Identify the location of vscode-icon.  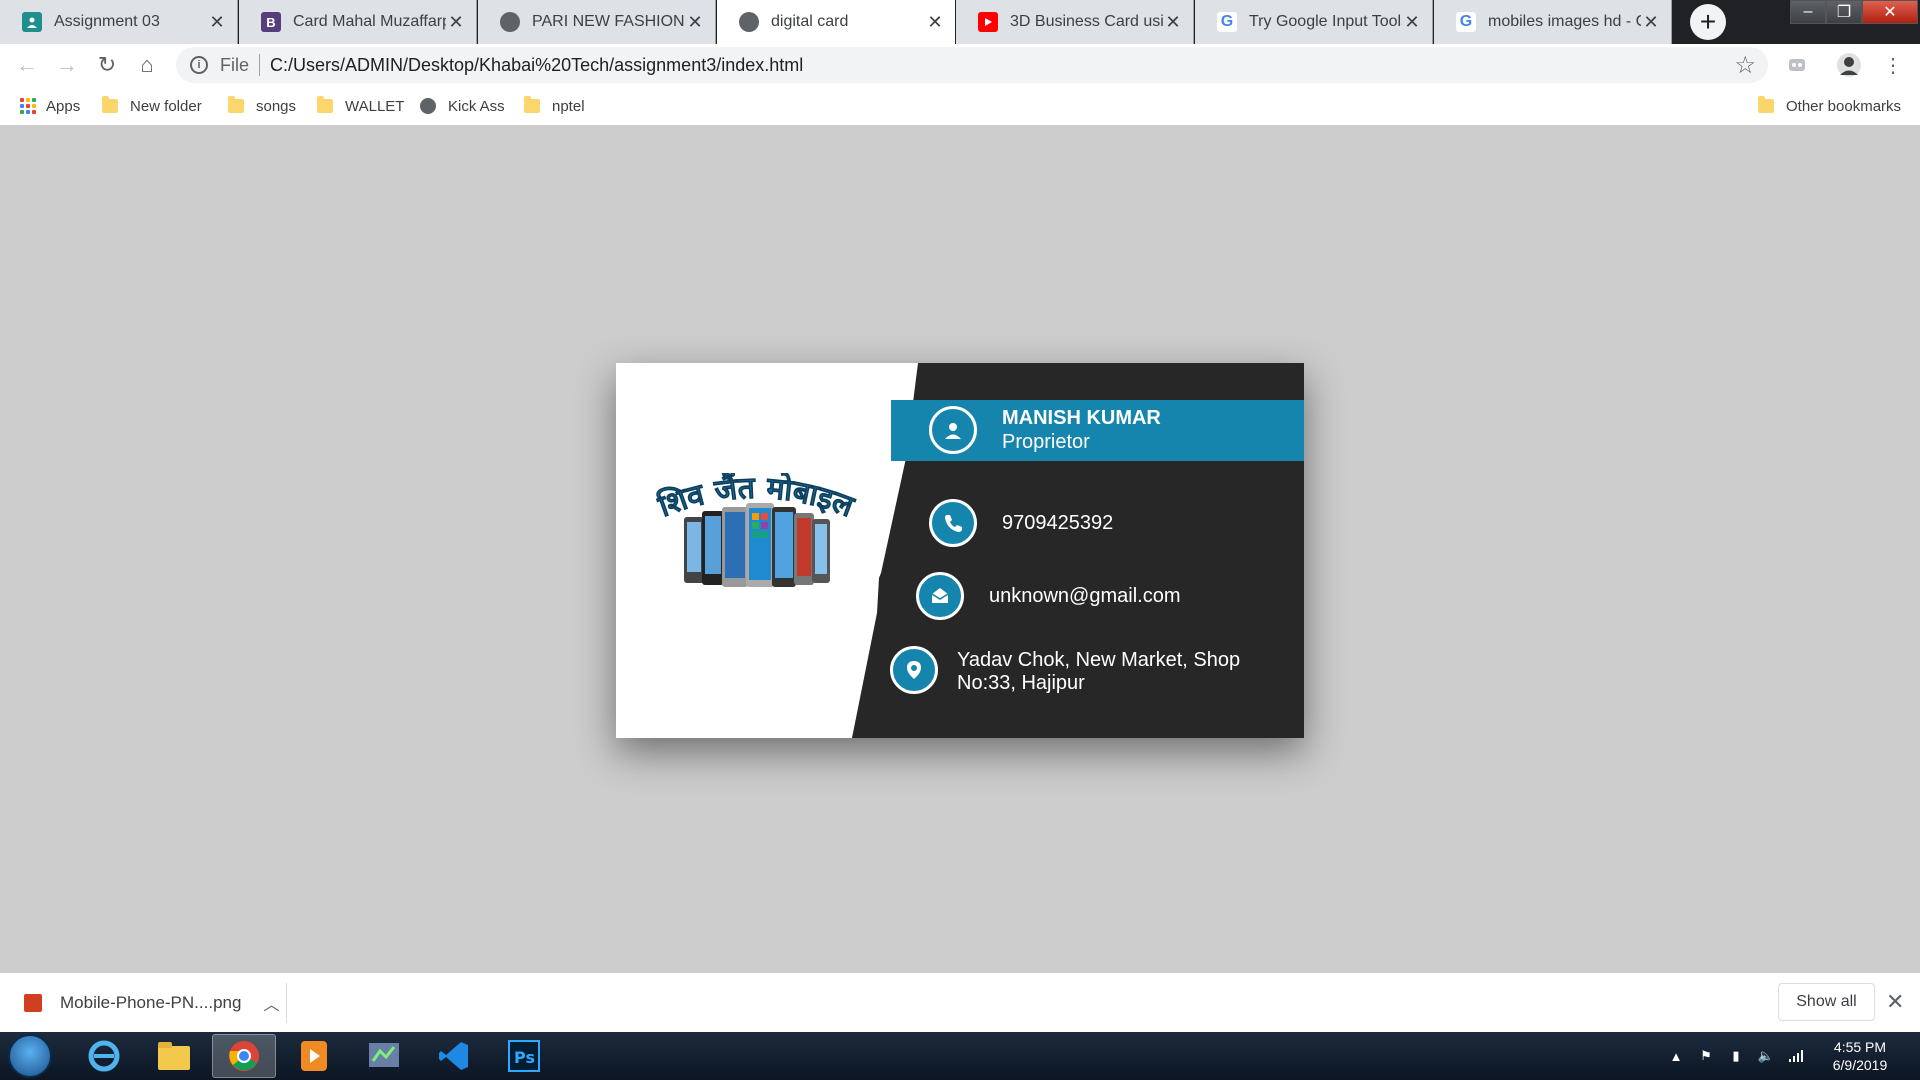
(454, 1056).